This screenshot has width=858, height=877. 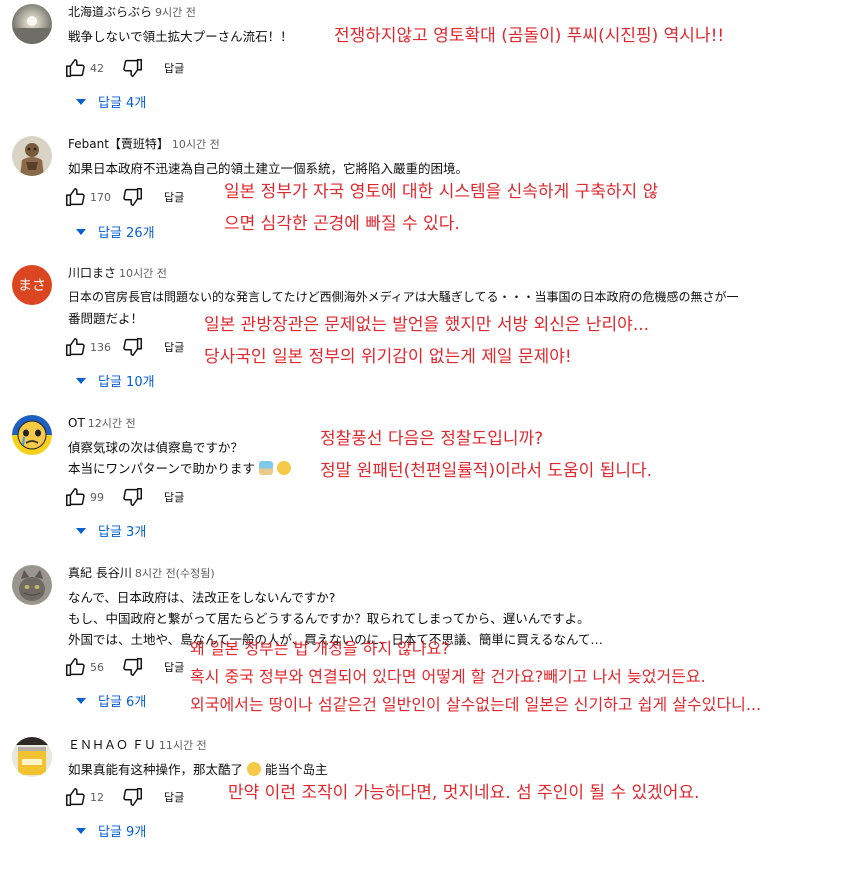 I want to click on comment-actions: 12 답글, so click(x=124, y=797).